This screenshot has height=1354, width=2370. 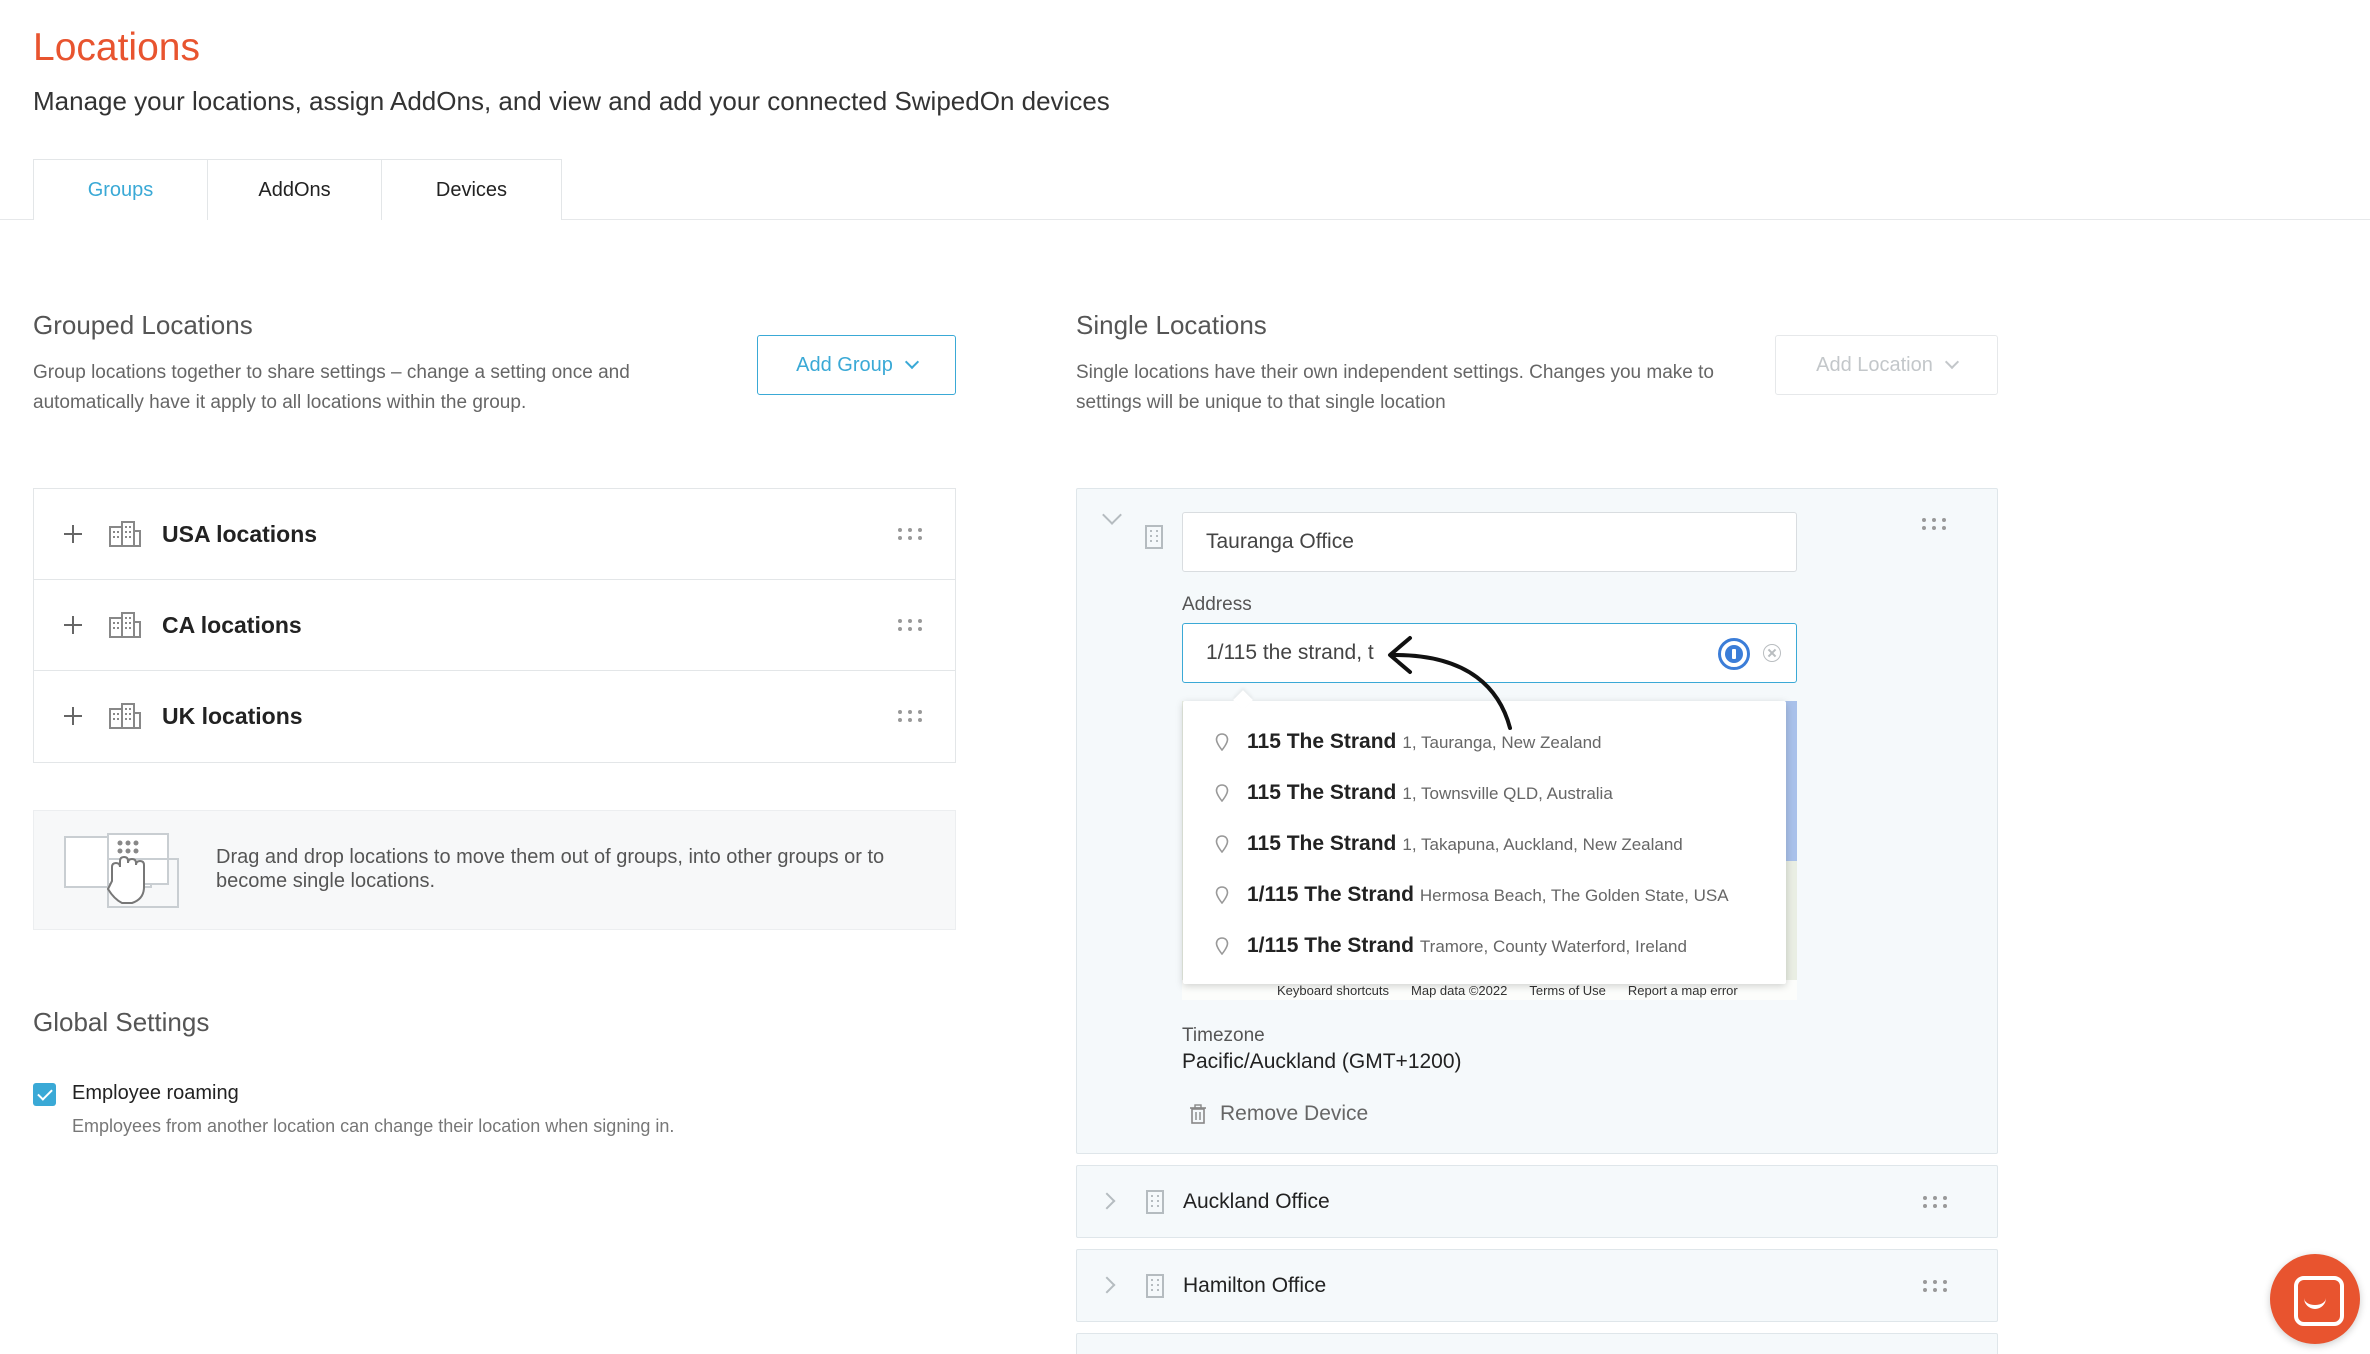 I want to click on add-location-label: Add Location, so click(x=1874, y=364).